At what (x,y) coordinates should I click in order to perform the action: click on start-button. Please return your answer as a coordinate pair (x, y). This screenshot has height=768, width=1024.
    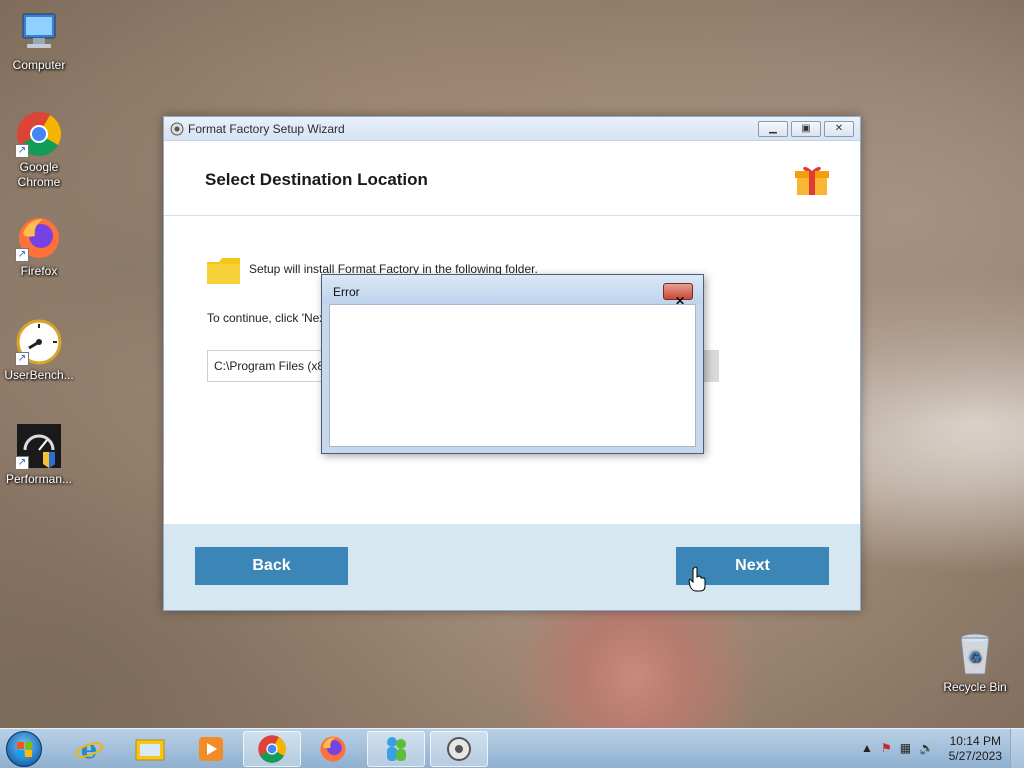
    Looking at the image, I should click on (24, 749).